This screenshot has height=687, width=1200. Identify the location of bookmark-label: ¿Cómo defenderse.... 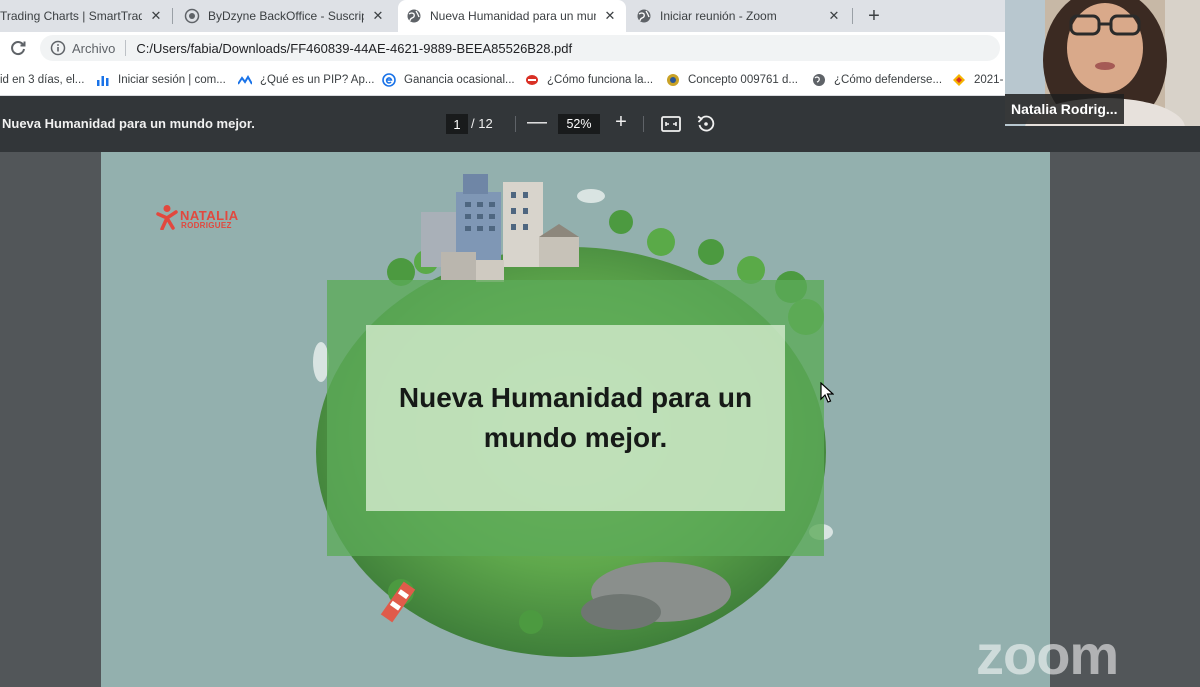
(888, 80).